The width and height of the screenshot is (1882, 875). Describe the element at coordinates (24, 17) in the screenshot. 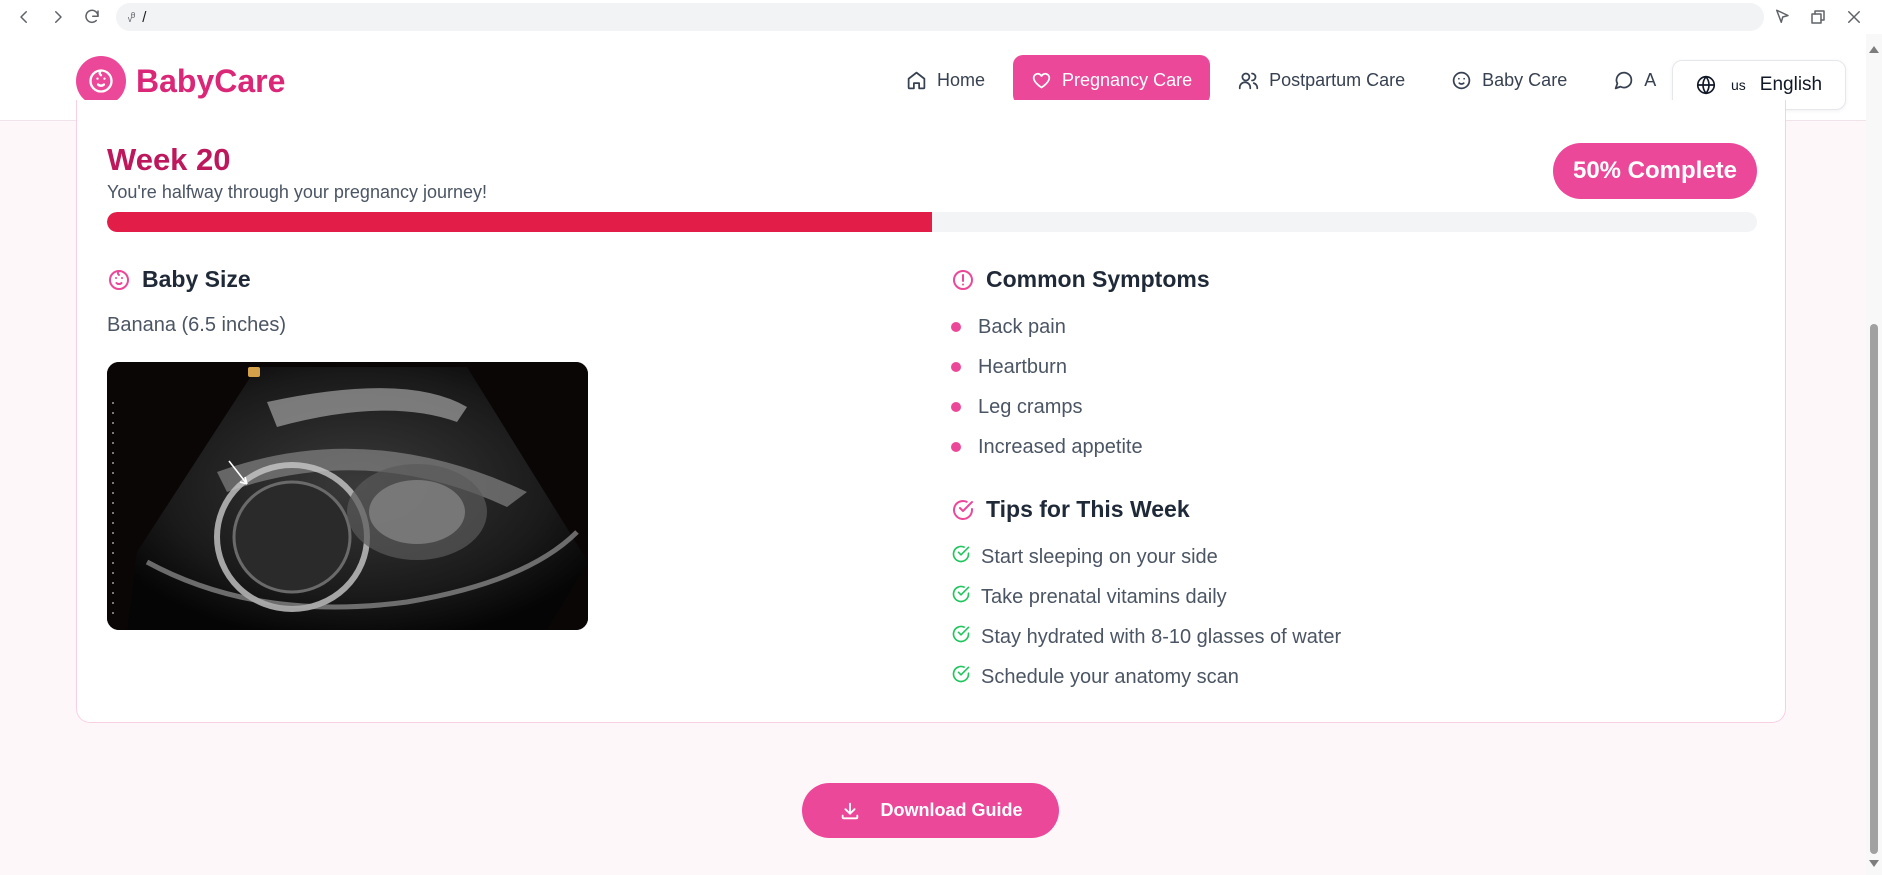

I see `back-icon` at that location.